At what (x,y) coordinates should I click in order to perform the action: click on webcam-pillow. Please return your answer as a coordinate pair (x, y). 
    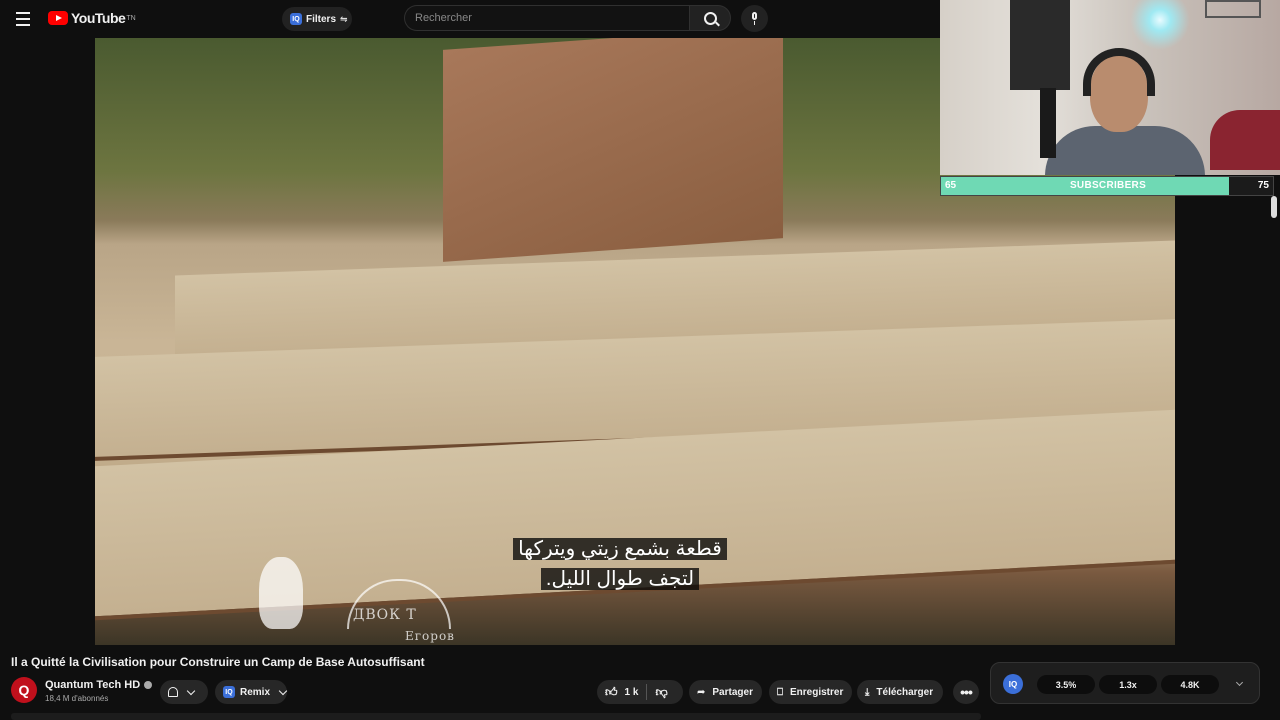
    Looking at the image, I should click on (1245, 140).